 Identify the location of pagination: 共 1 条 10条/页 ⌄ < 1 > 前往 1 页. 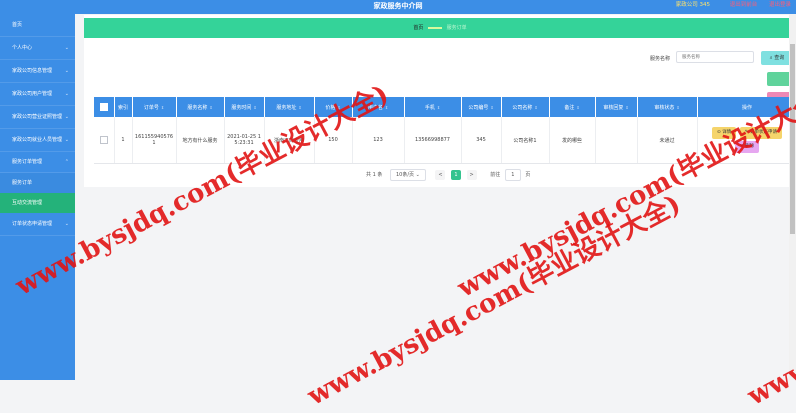
(448, 175).